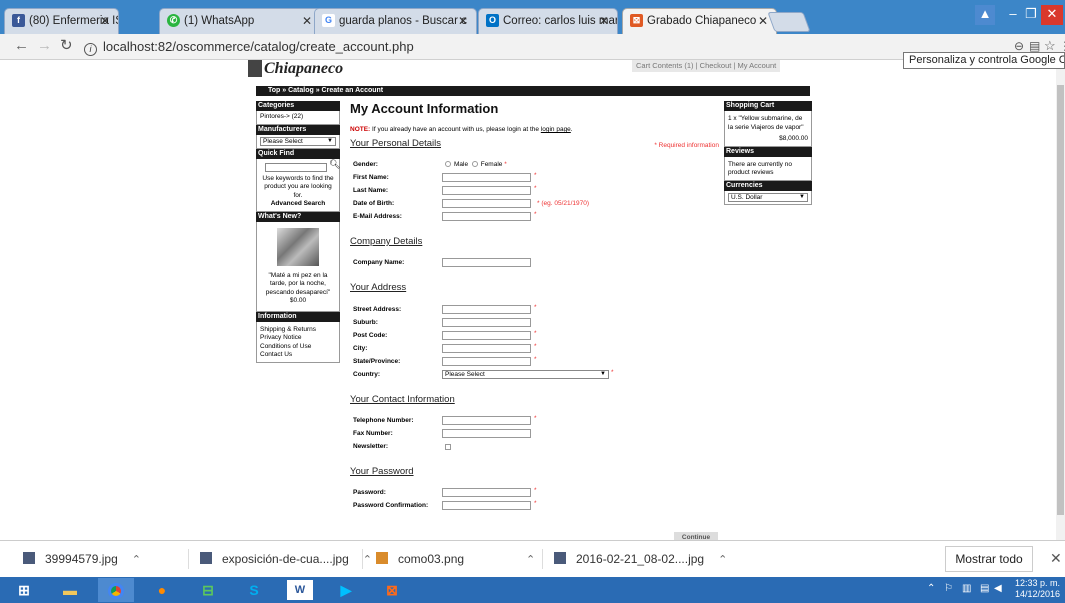 The height and width of the screenshot is (603, 1065). Describe the element at coordinates (162, 590) in the screenshot. I see `firefox-icon: ●` at that location.